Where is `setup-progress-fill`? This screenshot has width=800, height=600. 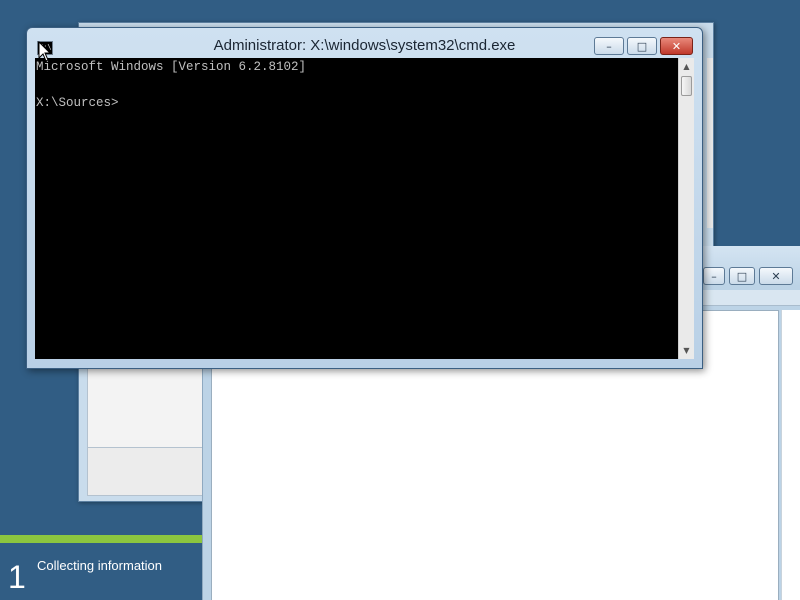
setup-progress-fill is located at coordinates (101, 539).